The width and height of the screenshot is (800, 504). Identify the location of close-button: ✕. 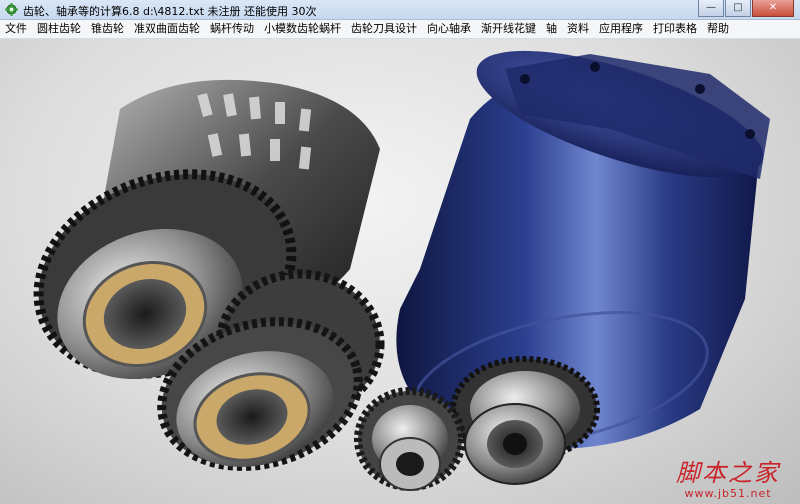
(773, 8).